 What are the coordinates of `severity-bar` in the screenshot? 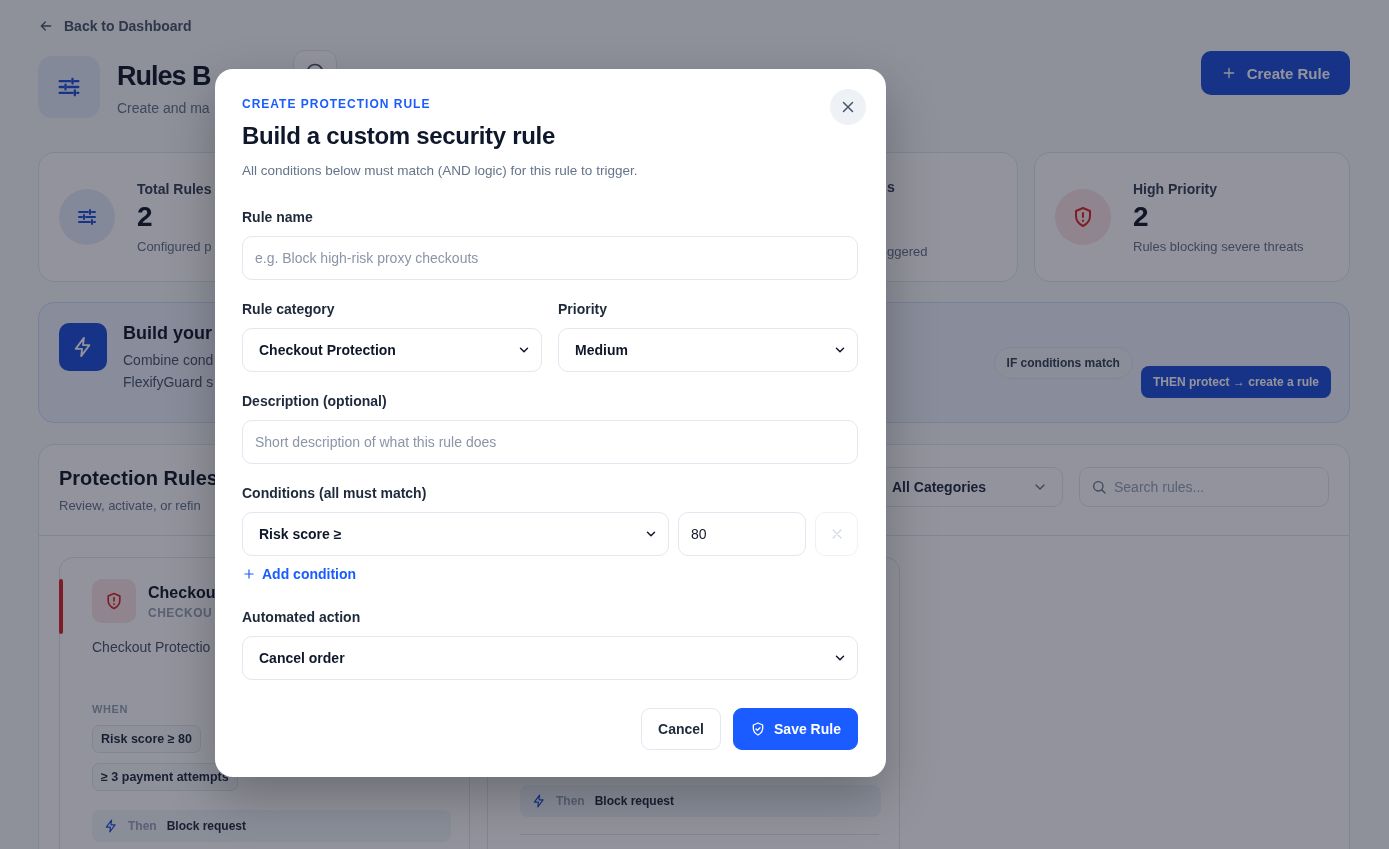 It's located at (61, 606).